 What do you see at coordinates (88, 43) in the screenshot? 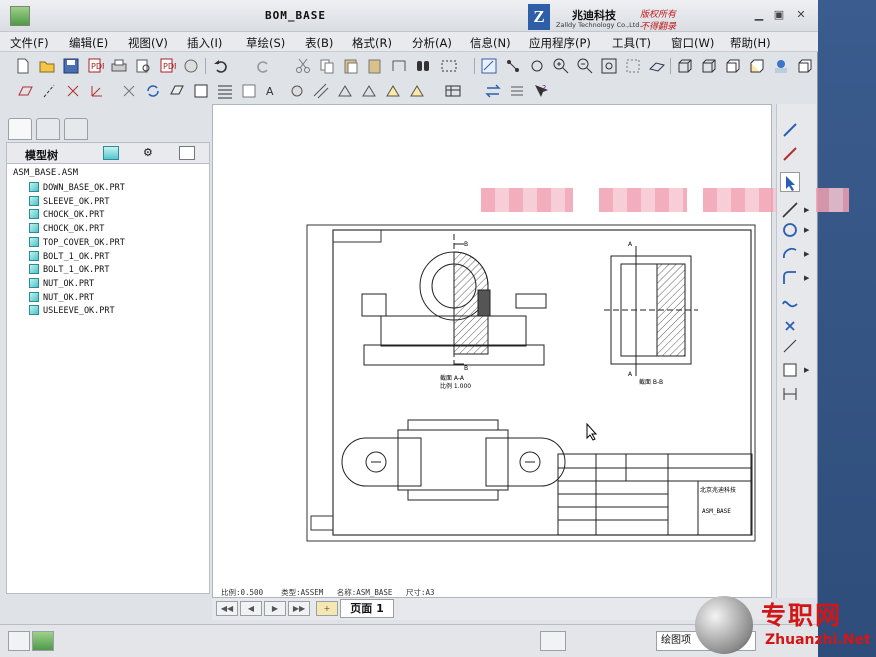
I see `menu-edit: 编辑(E)` at bounding box center [88, 43].